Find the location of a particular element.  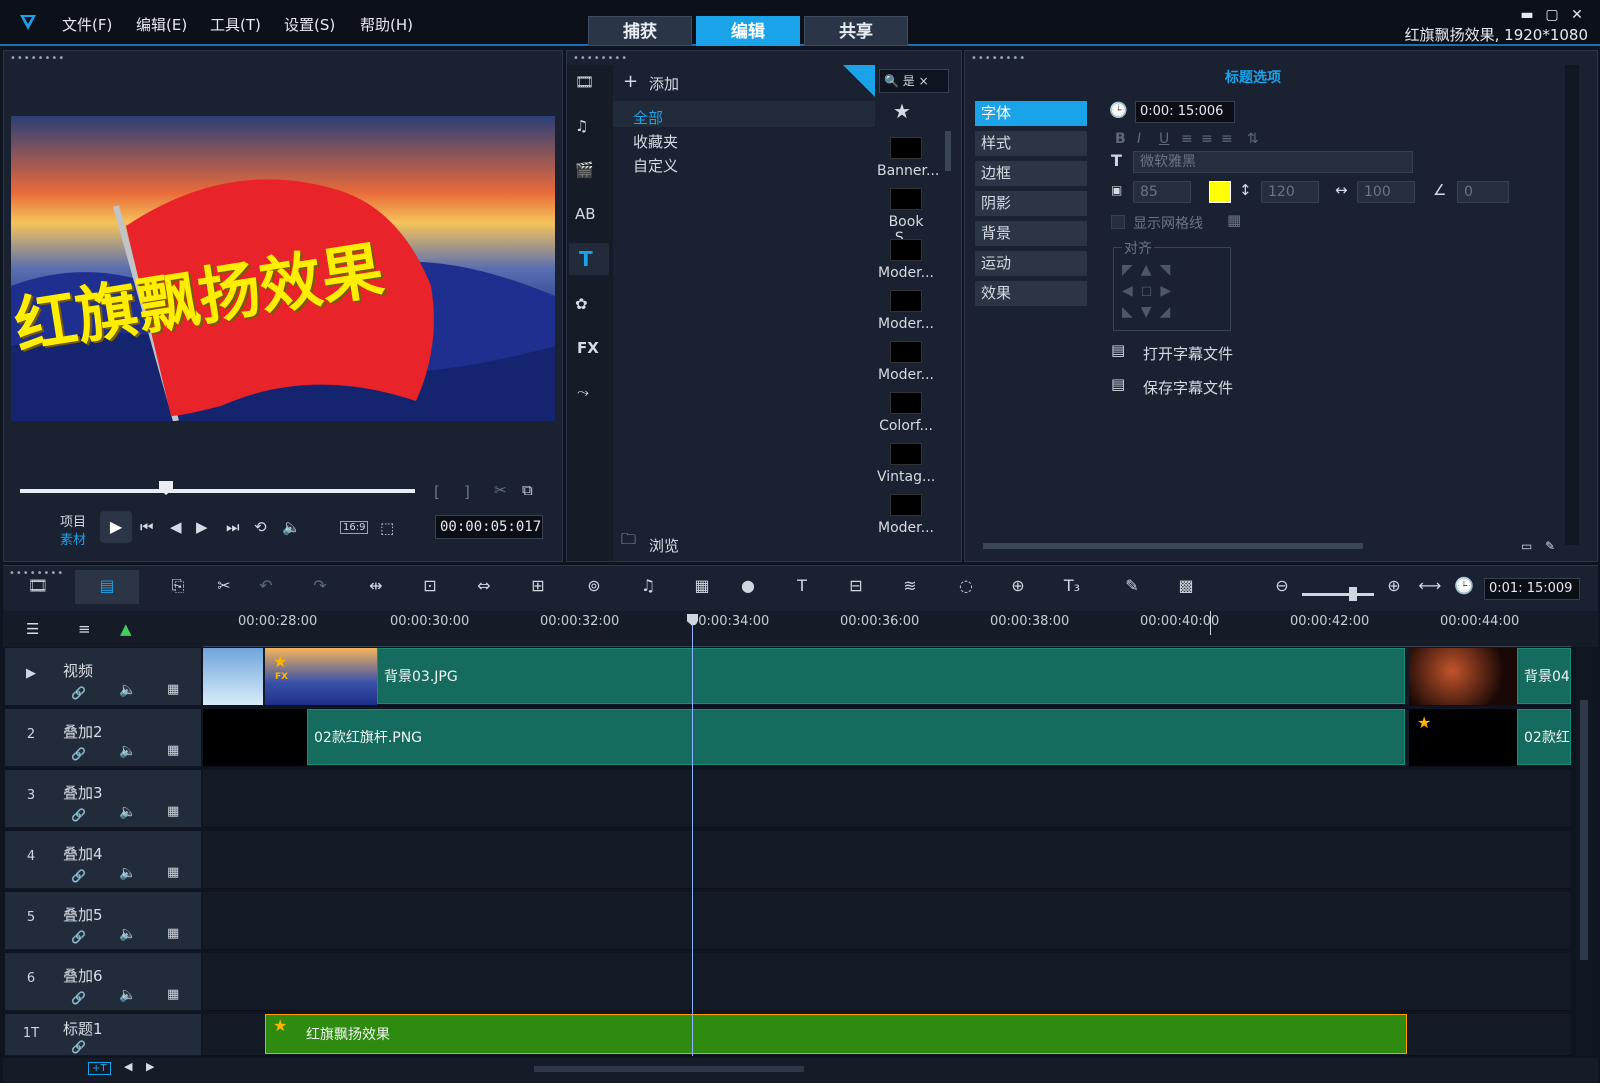

clip-flagpole-thumb is located at coordinates (255, 737).